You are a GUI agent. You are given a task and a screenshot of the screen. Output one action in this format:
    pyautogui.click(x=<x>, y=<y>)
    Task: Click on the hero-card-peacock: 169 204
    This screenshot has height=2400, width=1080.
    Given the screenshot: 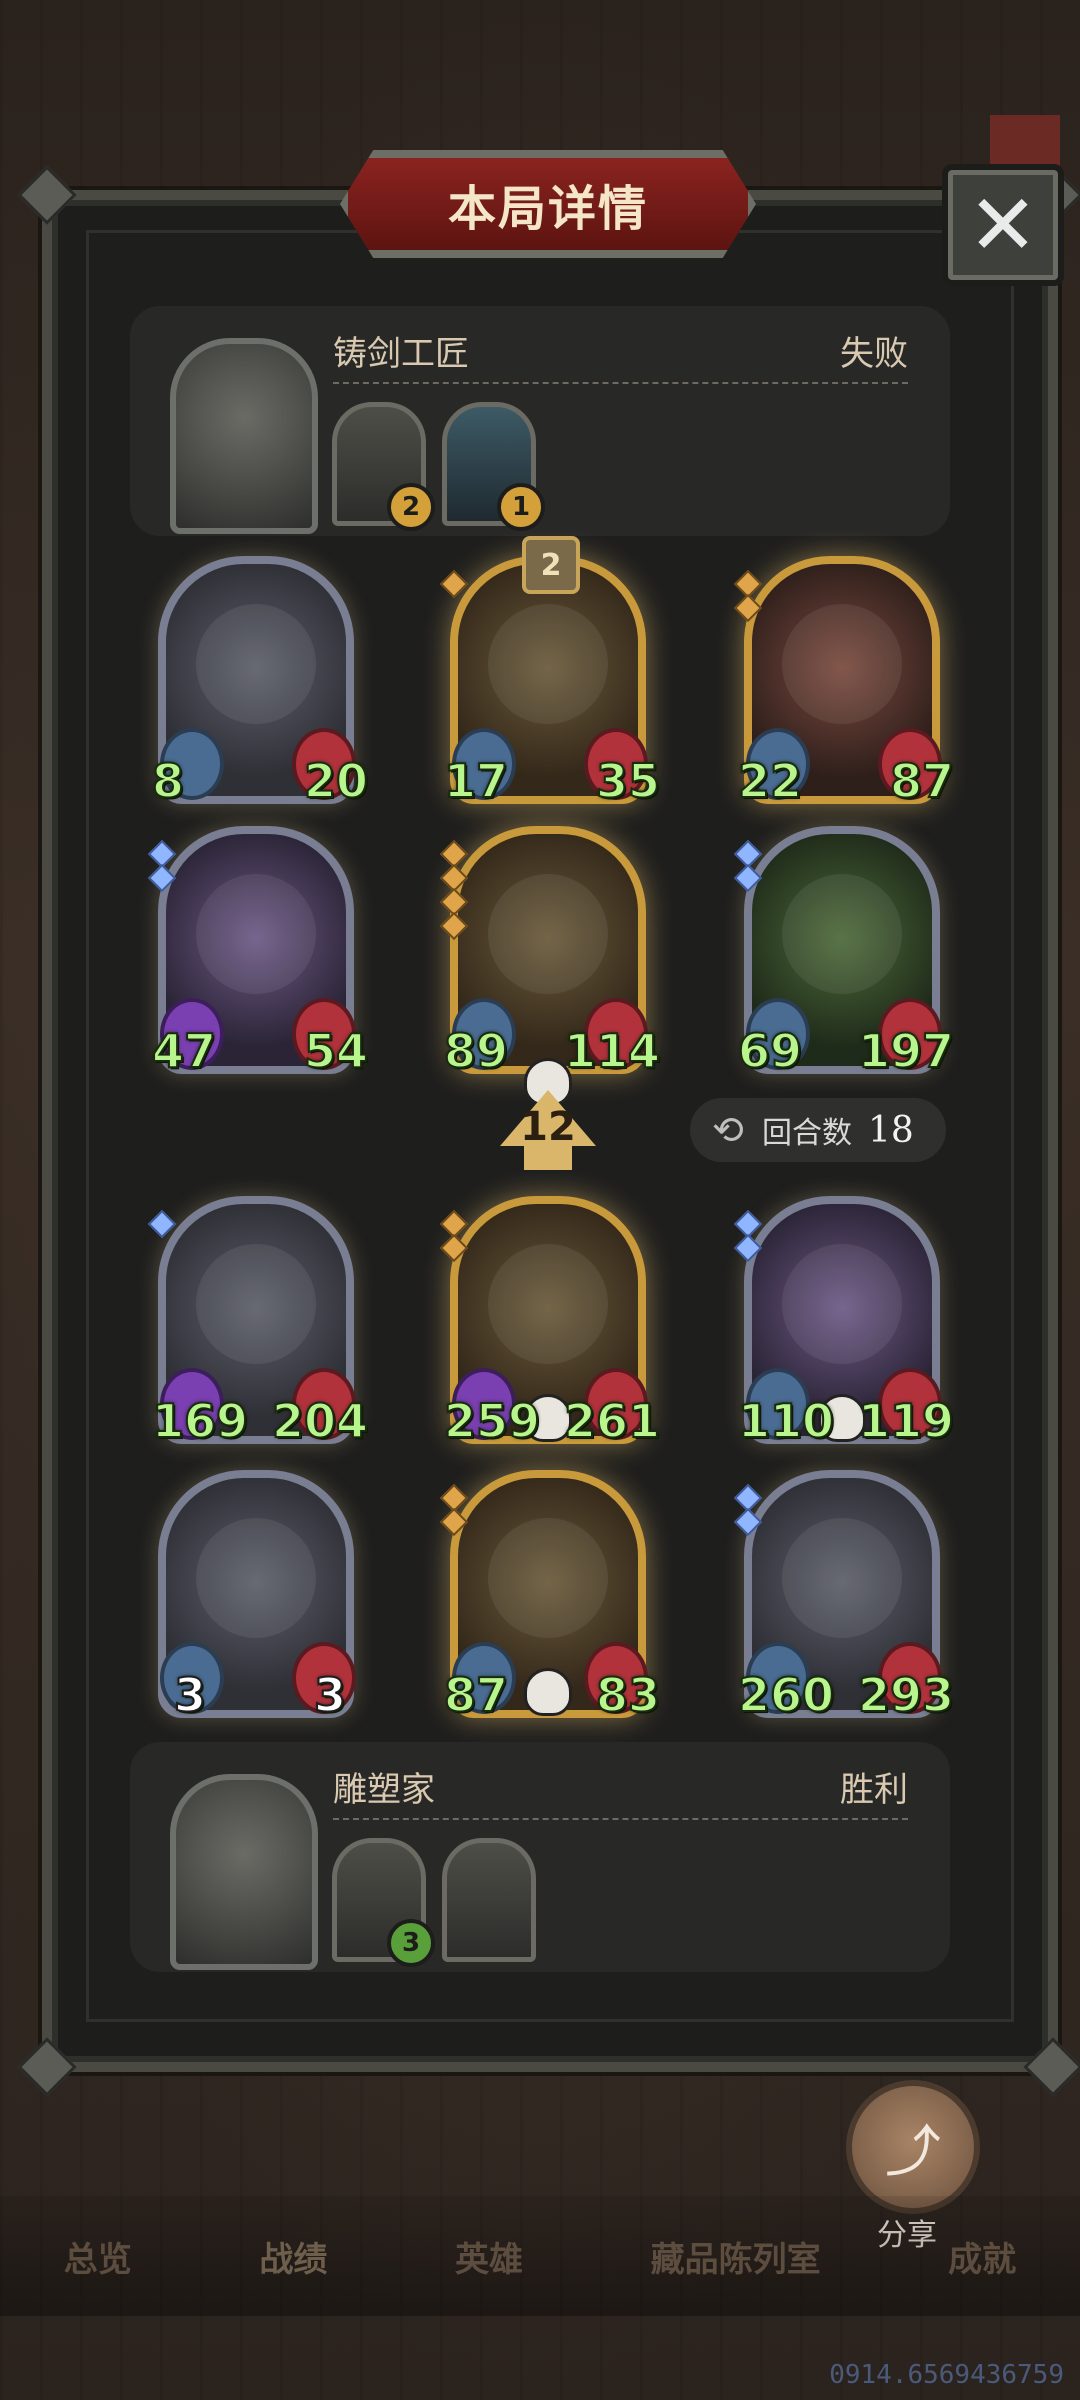 What is the action you would take?
    pyautogui.click(x=258, y=1322)
    